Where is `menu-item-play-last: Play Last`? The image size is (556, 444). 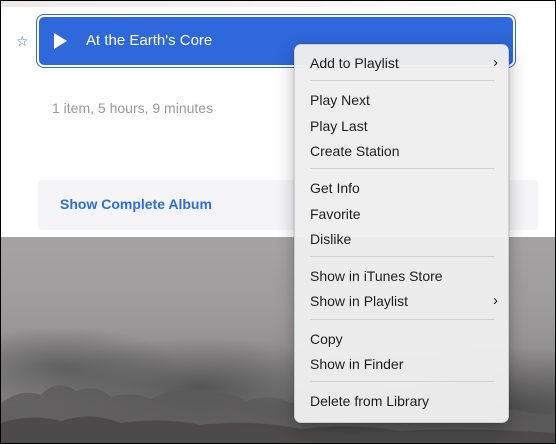
menu-item-play-last: Play Last is located at coordinates (404, 126).